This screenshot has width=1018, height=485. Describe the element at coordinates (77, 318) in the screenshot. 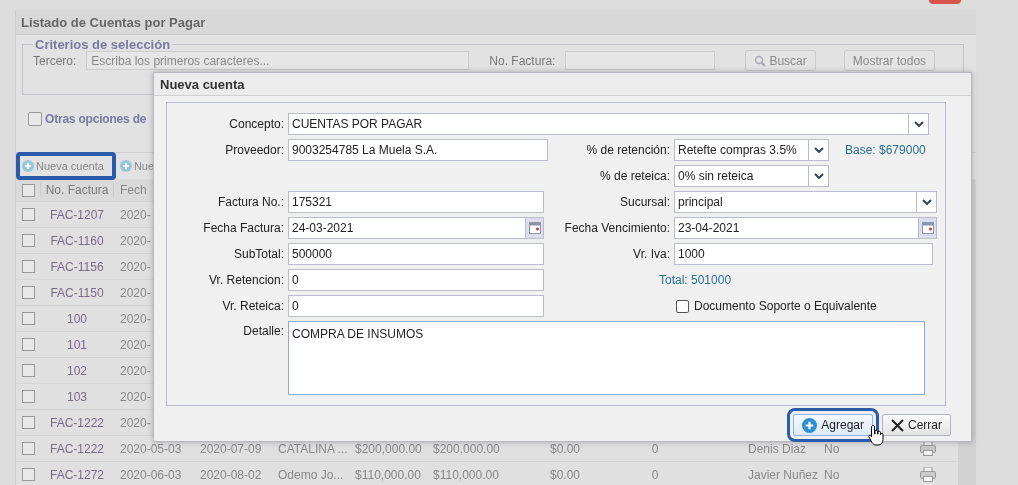

I see `table-cell: 100` at that location.